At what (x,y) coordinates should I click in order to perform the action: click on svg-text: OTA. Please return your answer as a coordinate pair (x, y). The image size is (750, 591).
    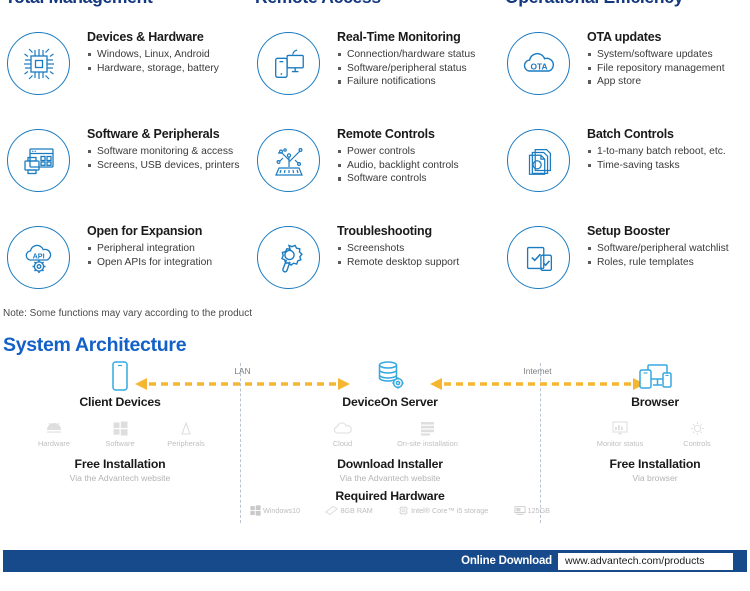
    Looking at the image, I should click on (538, 66).